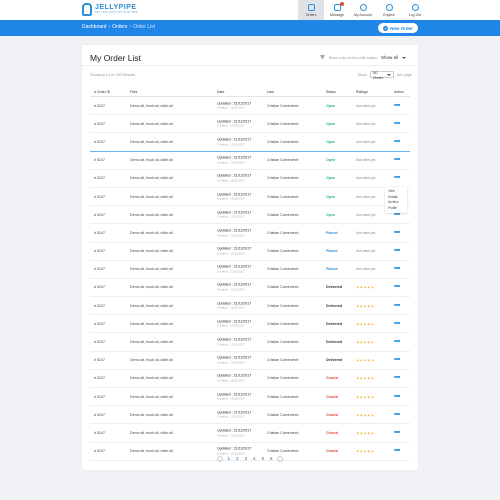  Describe the element at coordinates (389, 57) in the screenshot. I see `filter-value: Show all` at that location.